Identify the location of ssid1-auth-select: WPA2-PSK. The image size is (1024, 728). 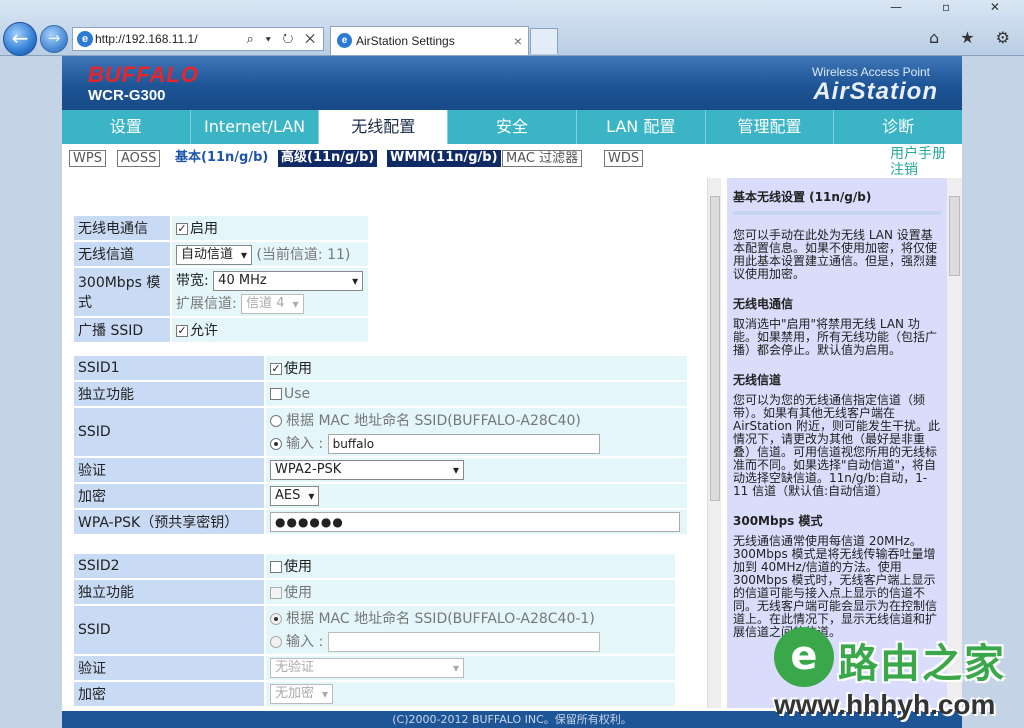
(367, 470).